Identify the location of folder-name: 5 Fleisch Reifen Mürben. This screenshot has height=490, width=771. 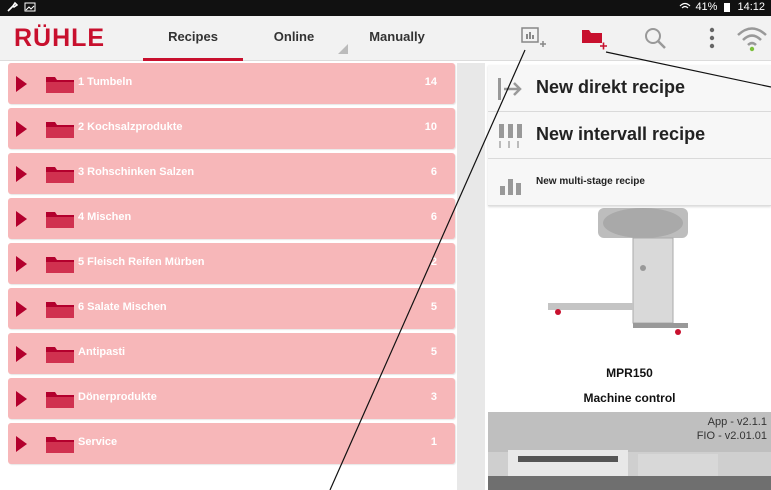
(141, 262).